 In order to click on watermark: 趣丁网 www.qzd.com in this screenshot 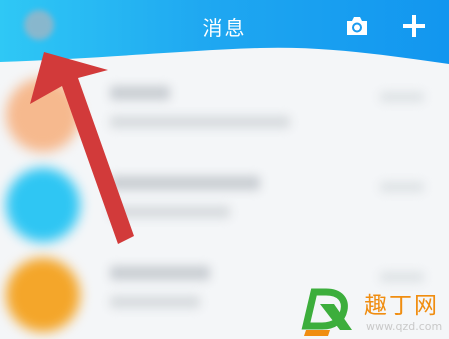, I will do `click(374, 311)`.